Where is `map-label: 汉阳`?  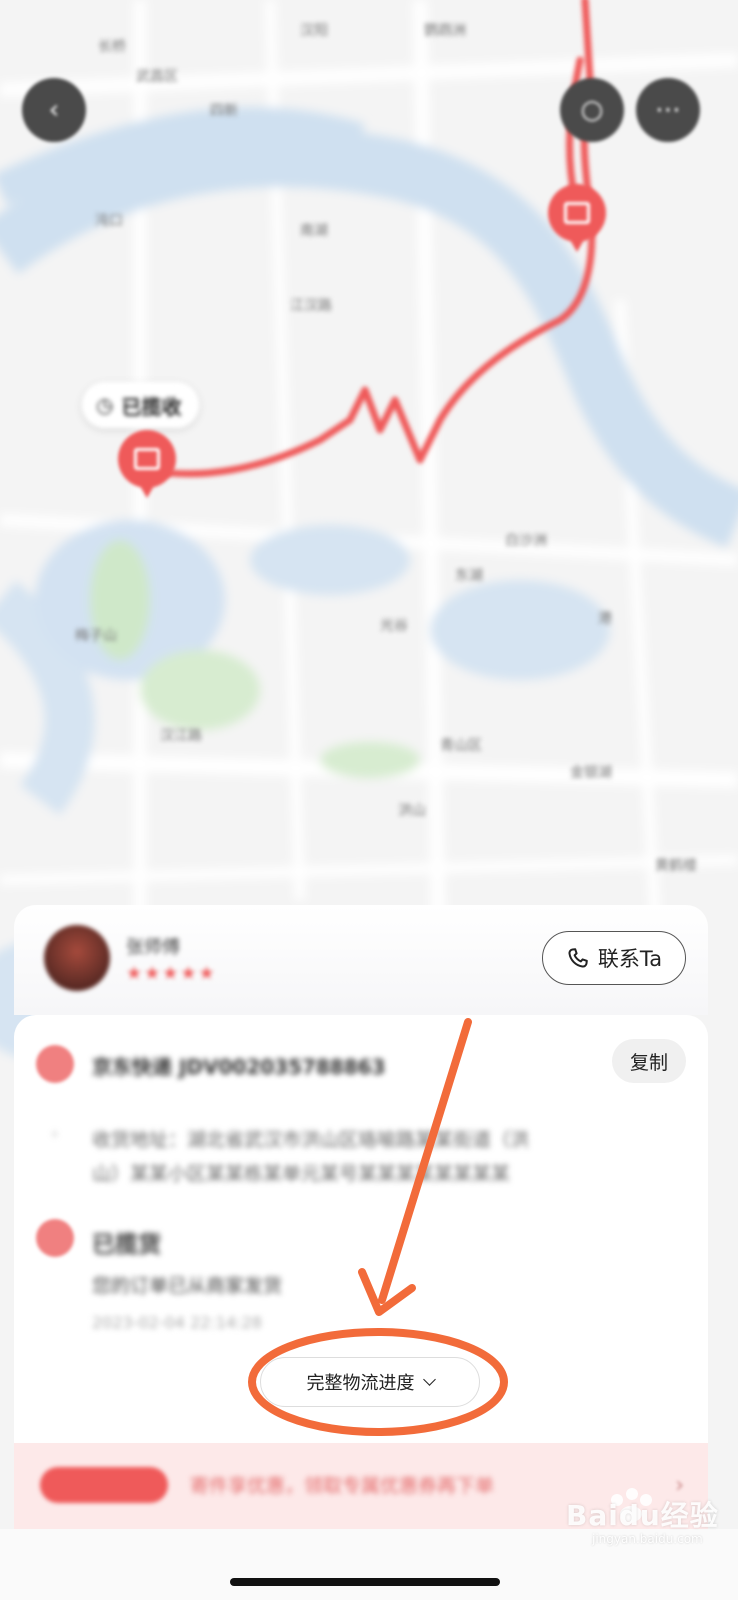
map-label: 汉阳 is located at coordinates (314, 31).